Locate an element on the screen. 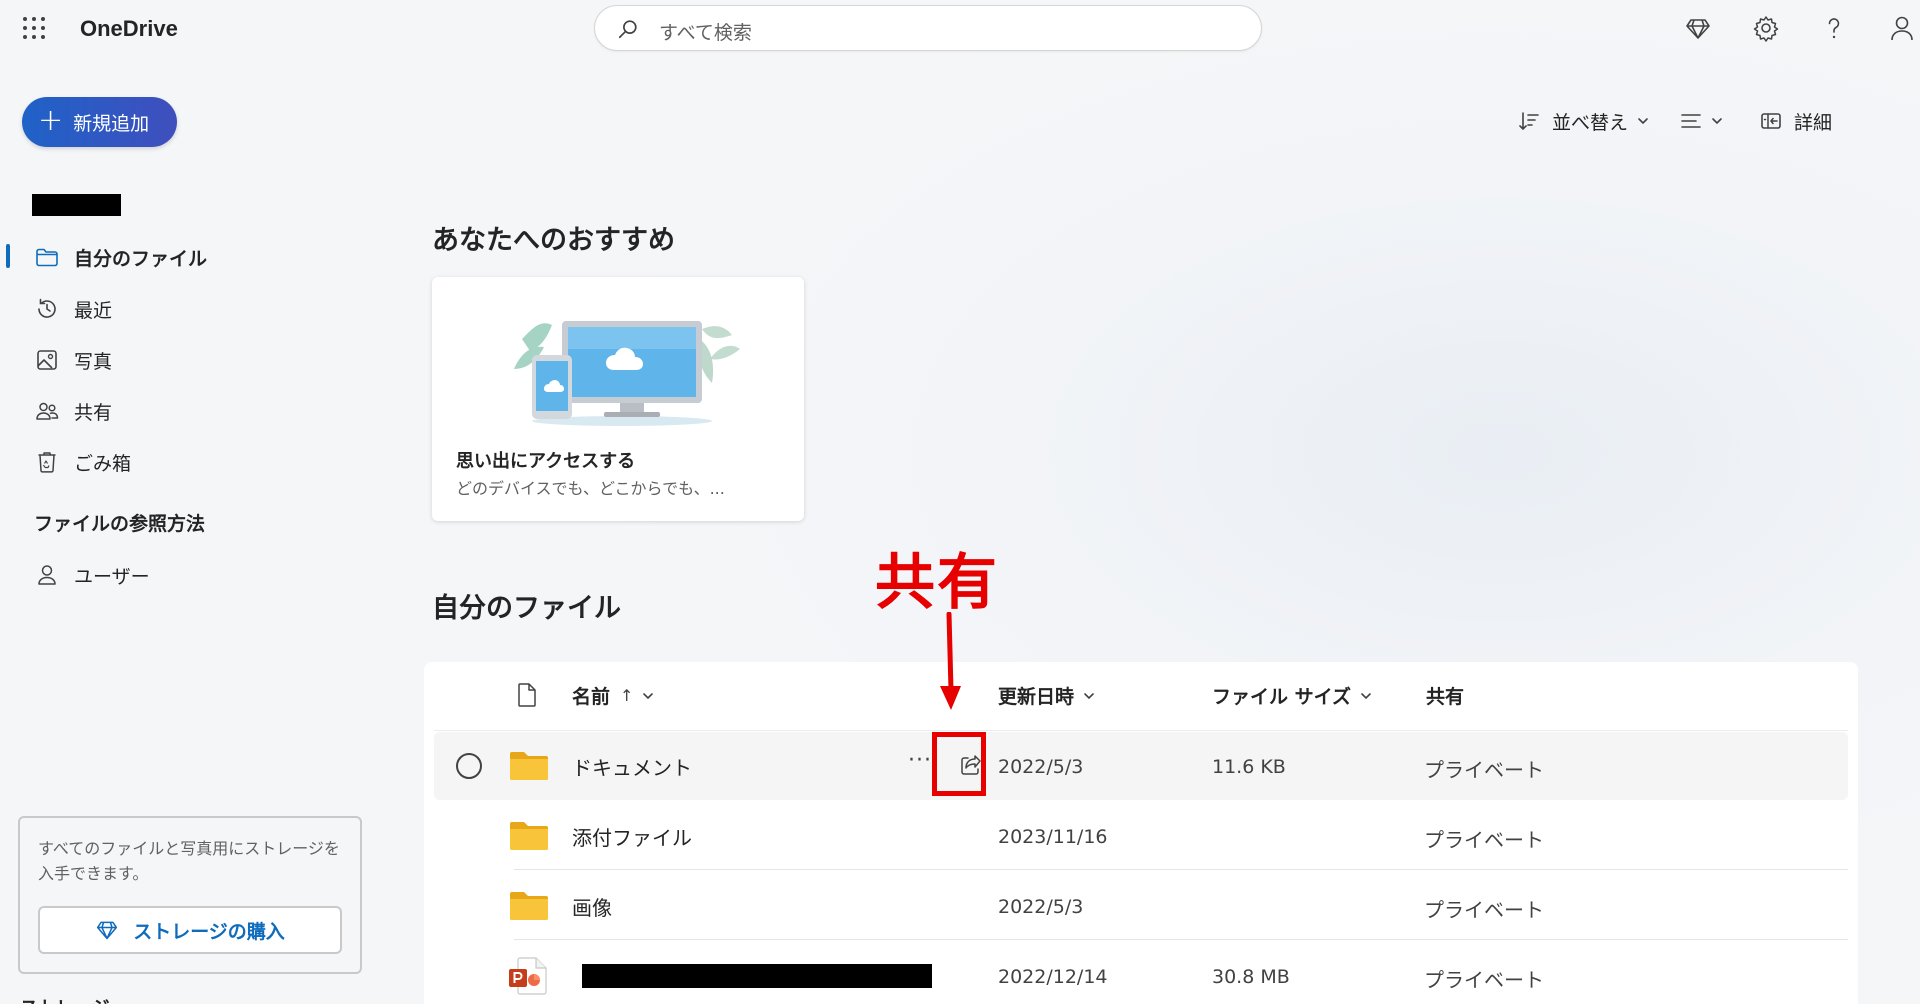  recommended-heading: あなたへのおすすめ is located at coordinates (553, 240).